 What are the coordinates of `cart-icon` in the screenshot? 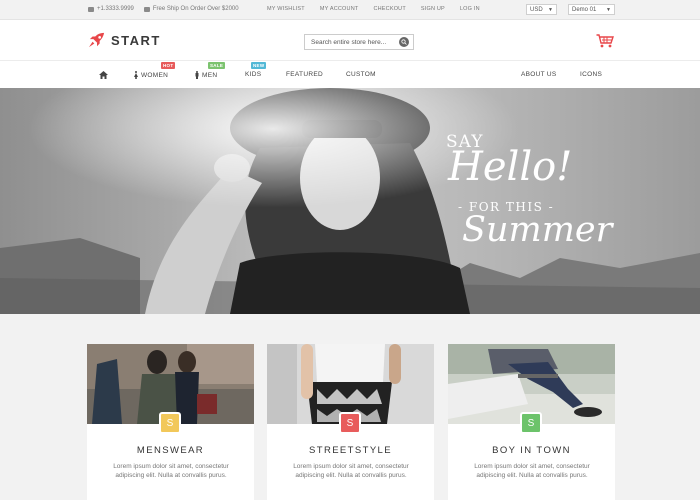 It's located at (605, 41).